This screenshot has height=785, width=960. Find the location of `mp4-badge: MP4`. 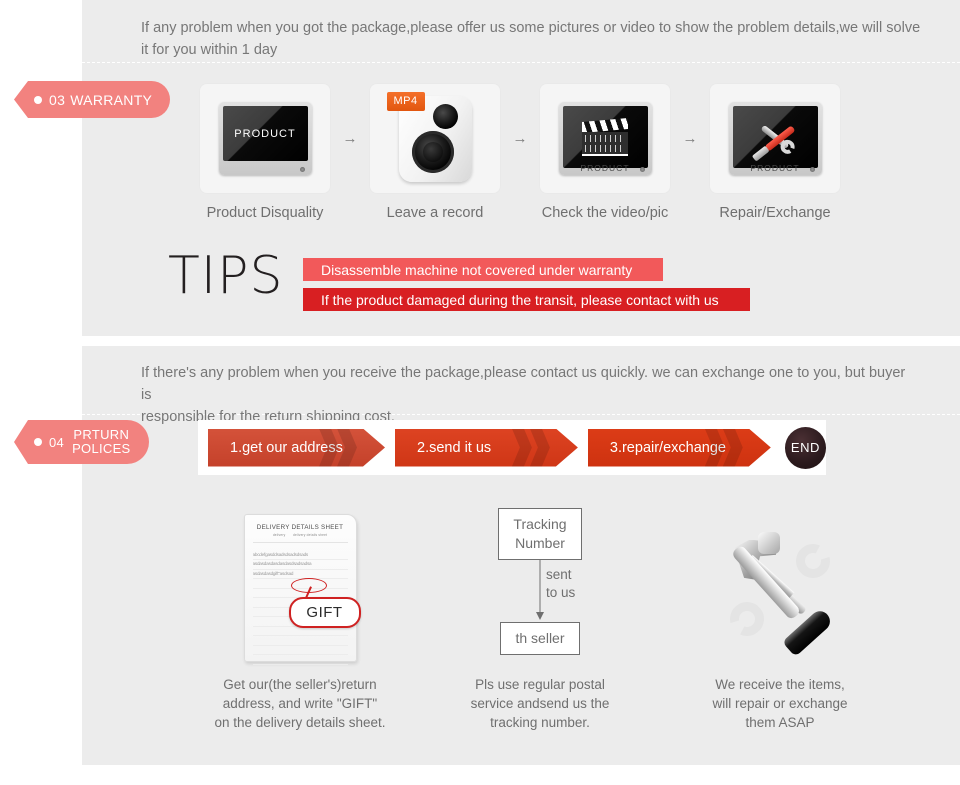

mp4-badge: MP4 is located at coordinates (405, 101).